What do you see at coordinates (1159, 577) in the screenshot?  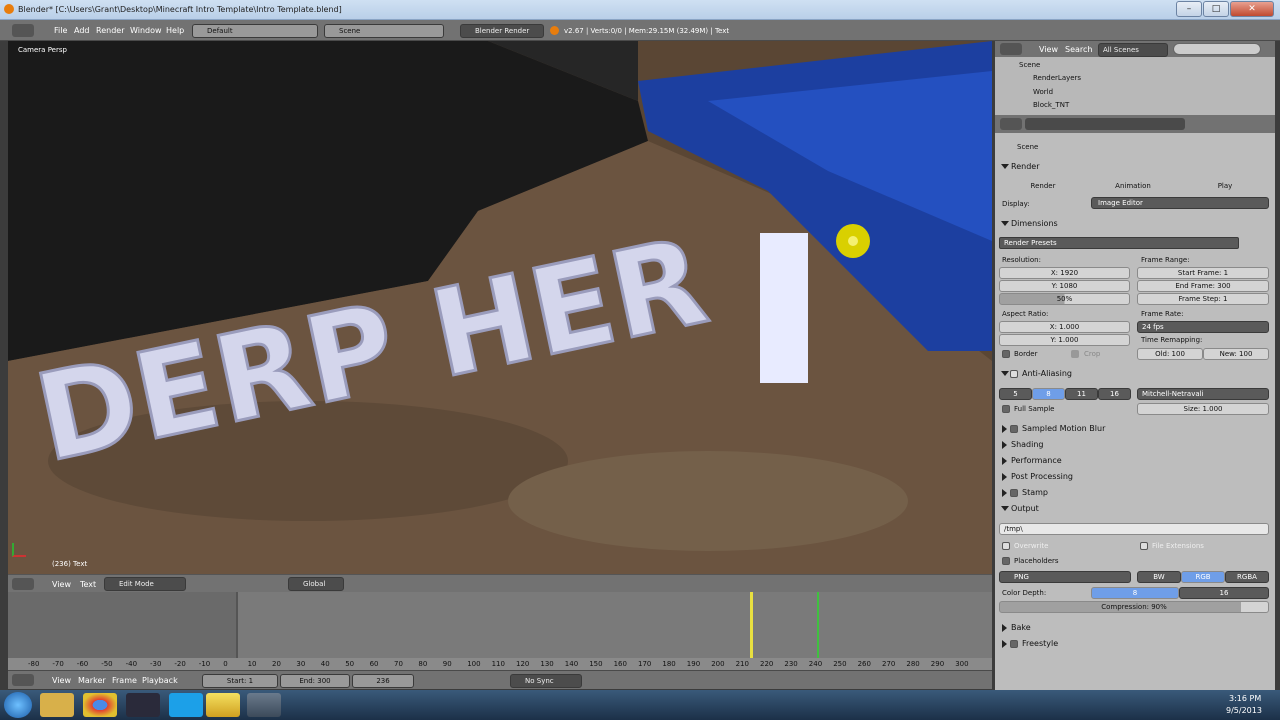 I see `color-bw-button: BW` at bounding box center [1159, 577].